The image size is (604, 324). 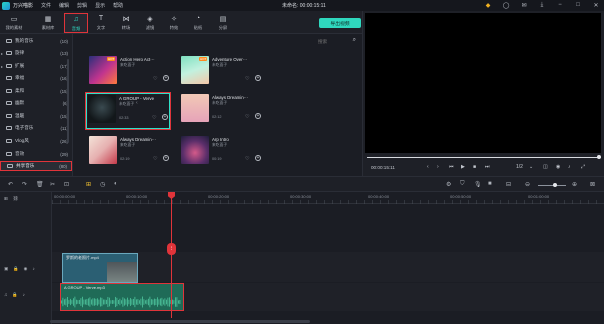 What do you see at coordinates (463, 167) in the screenshot?
I see `play-icon: ▶` at bounding box center [463, 167].